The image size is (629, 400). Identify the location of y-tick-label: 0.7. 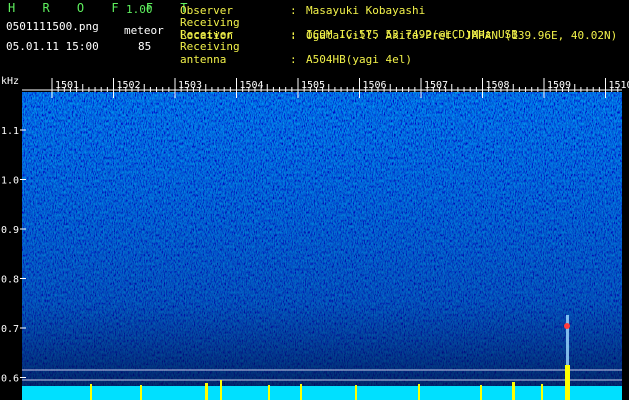
(10, 329).